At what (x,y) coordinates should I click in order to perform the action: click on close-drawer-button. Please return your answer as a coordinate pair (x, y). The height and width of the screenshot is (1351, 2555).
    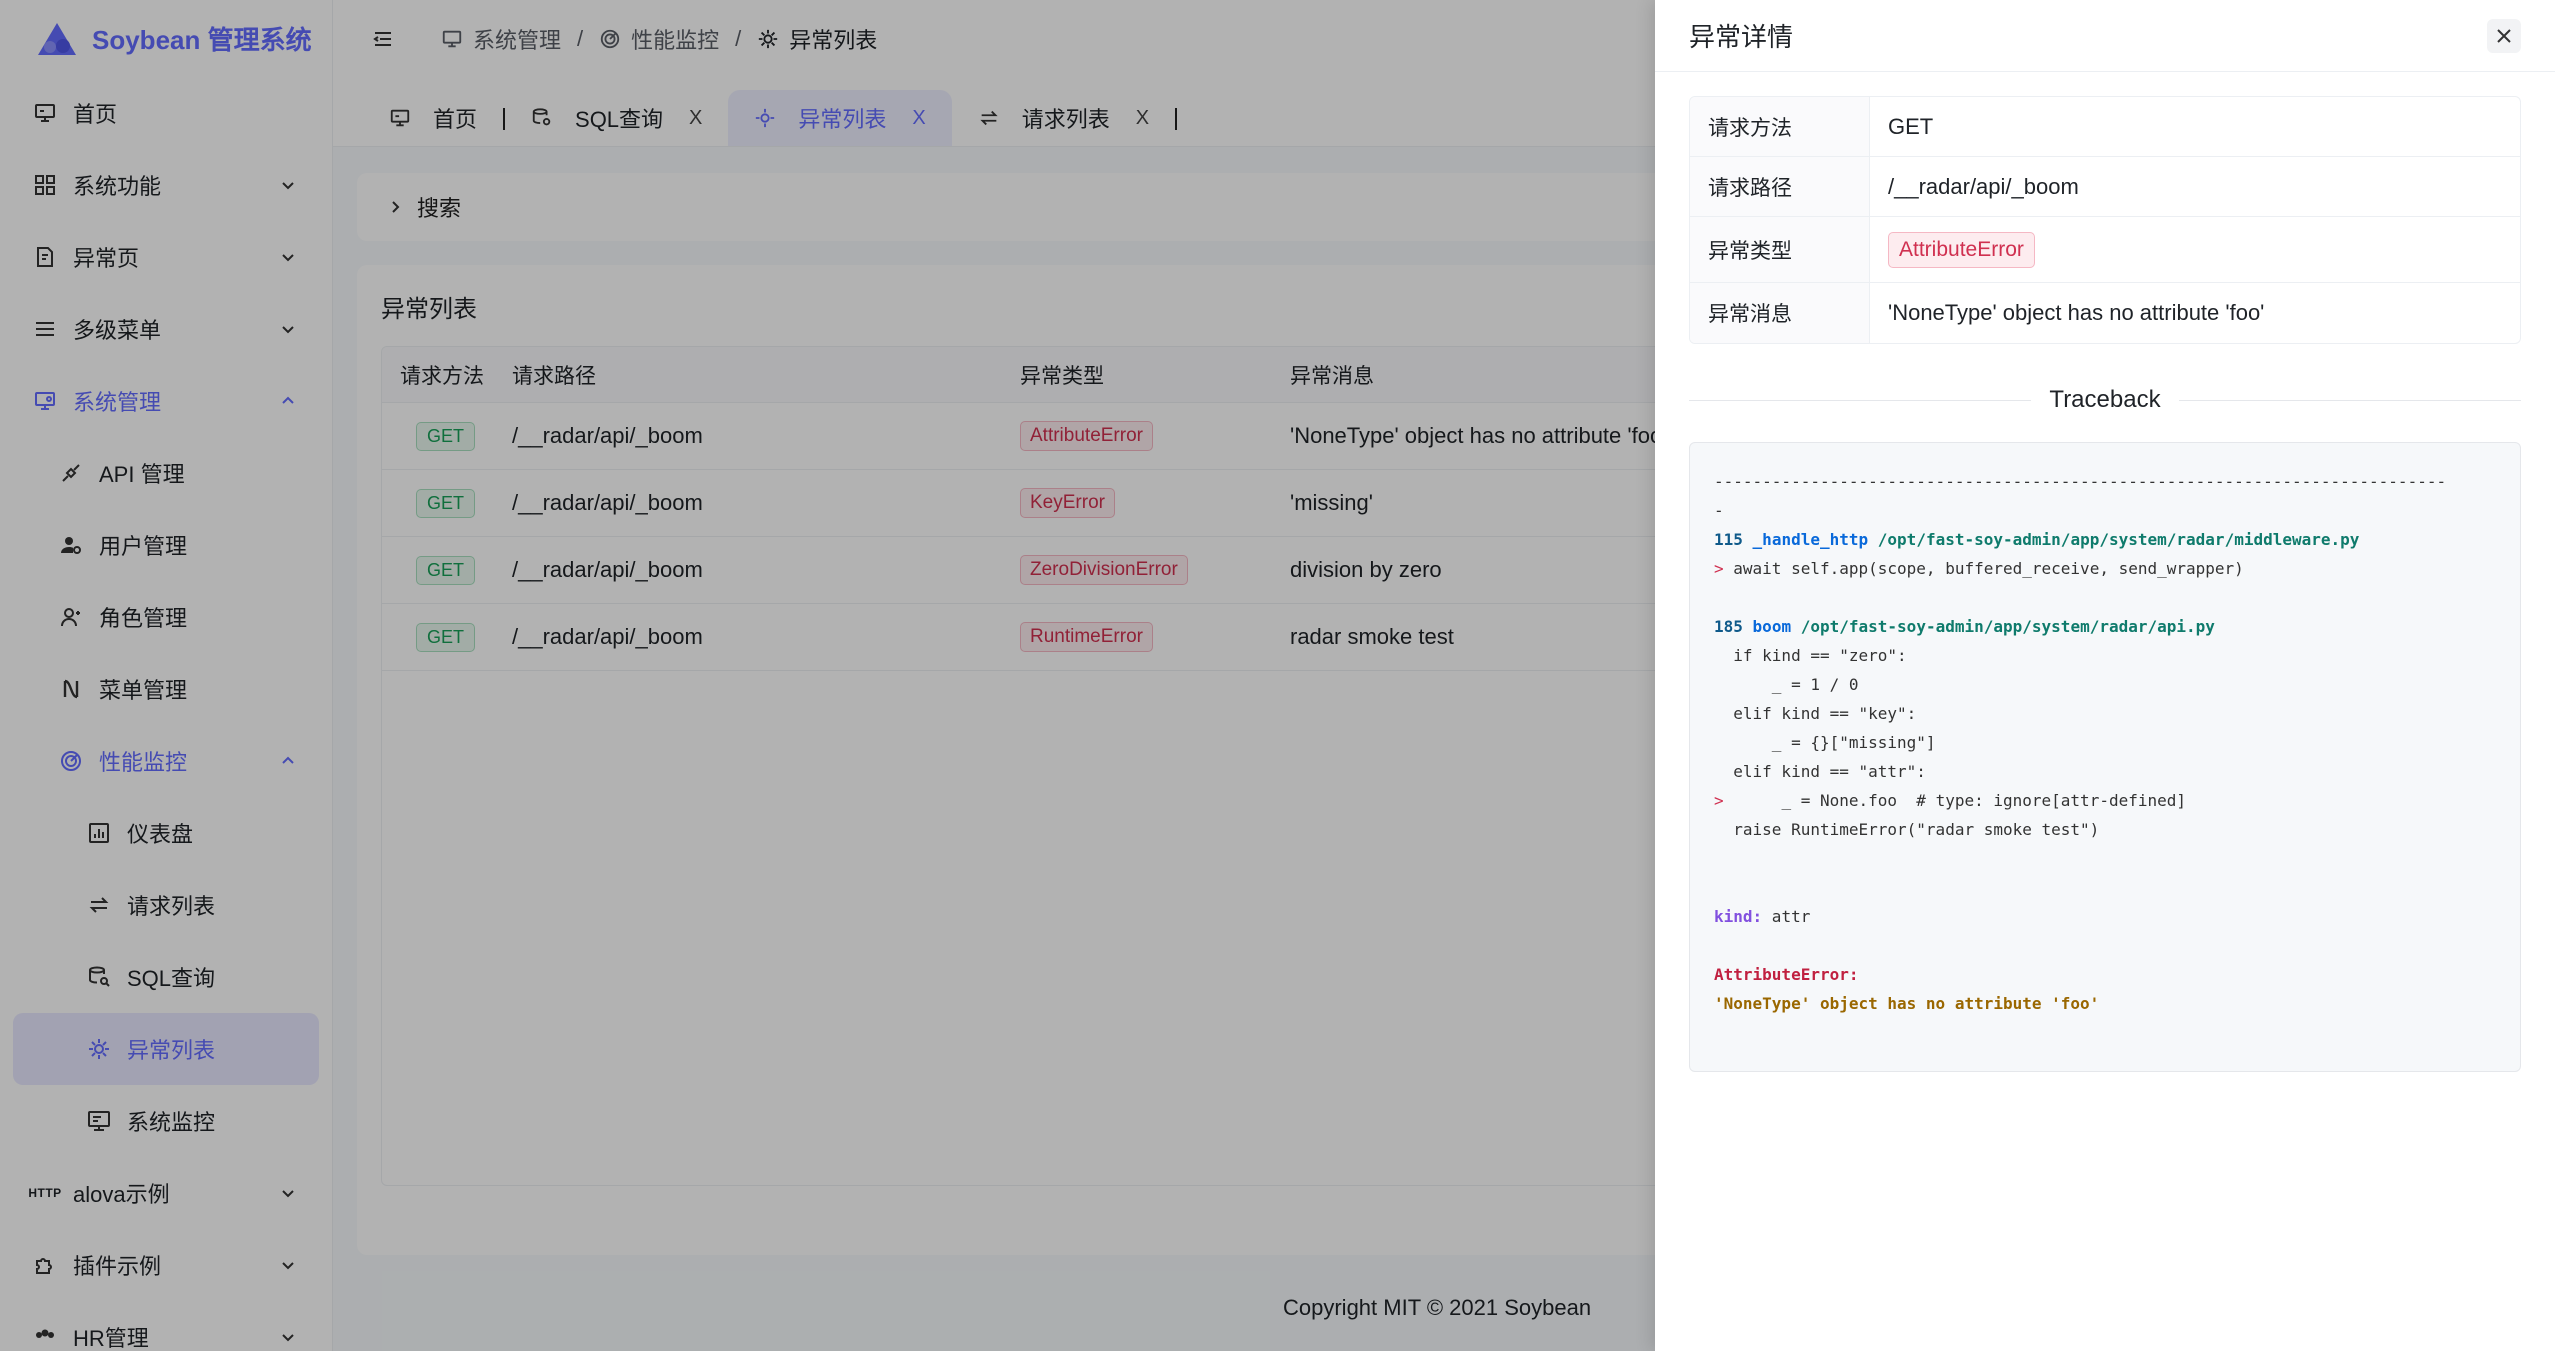
    Looking at the image, I should click on (2504, 35).